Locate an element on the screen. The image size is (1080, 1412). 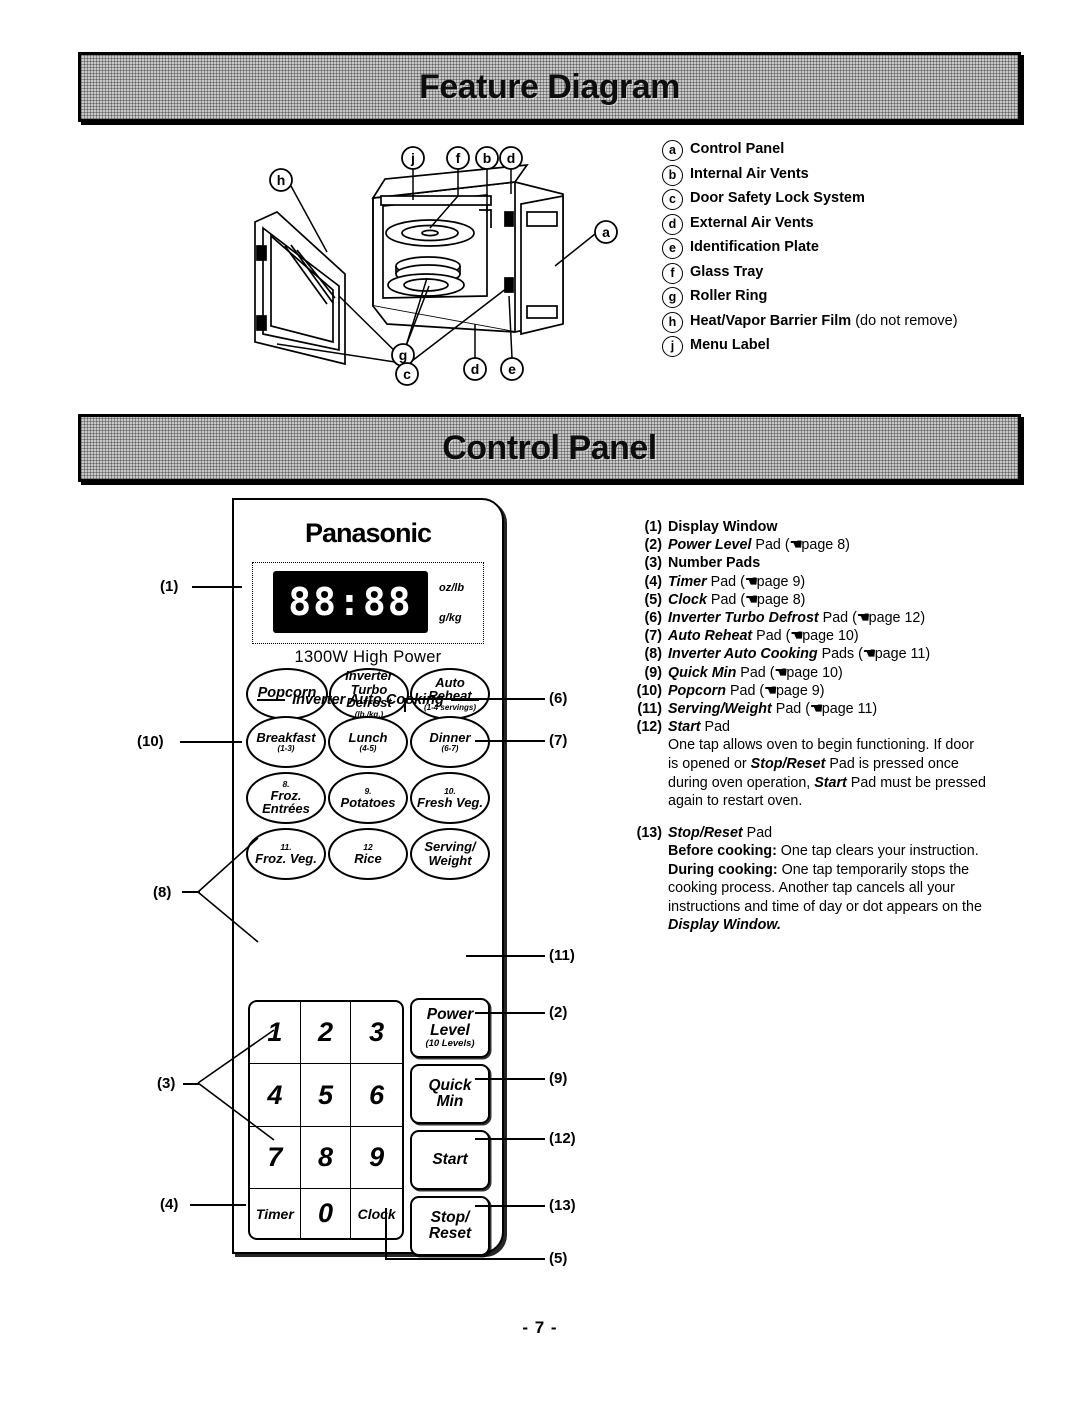
pad-fresh-veg: 10. Fresh Veg. is located at coordinates (450, 798).